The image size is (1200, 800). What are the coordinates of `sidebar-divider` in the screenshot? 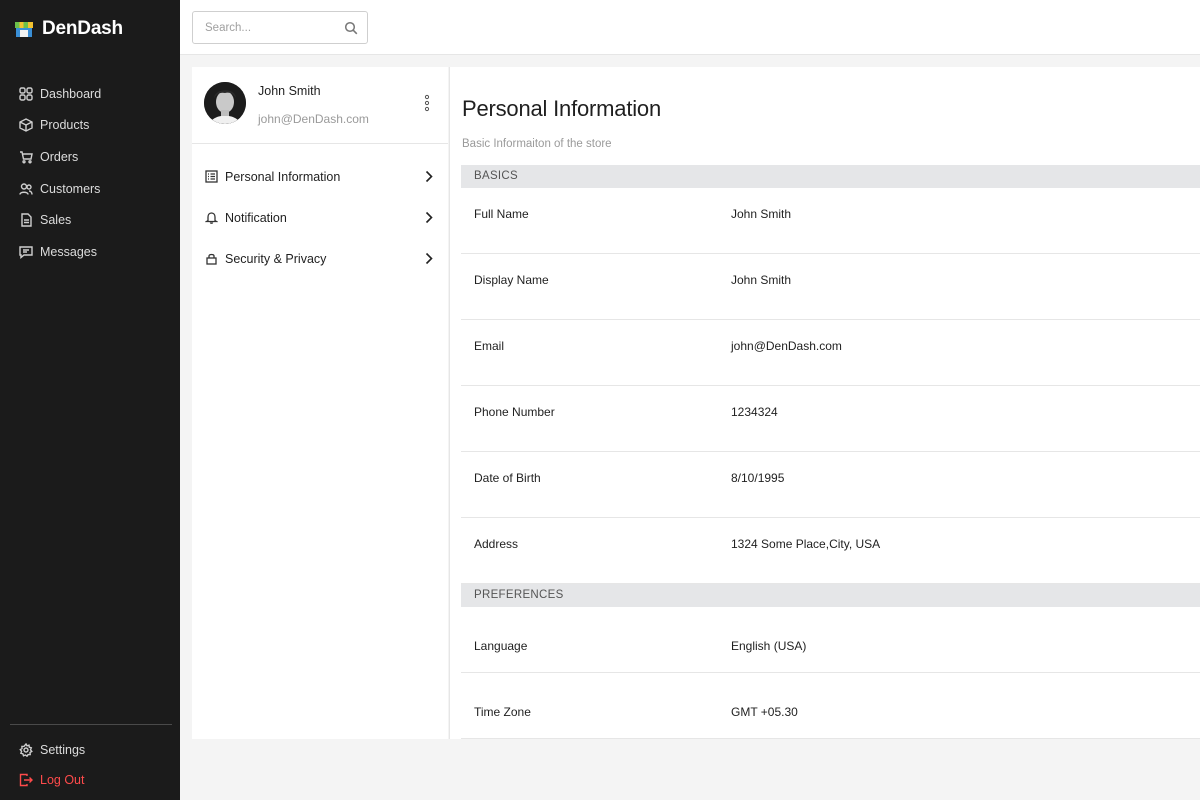 It's located at (91, 724).